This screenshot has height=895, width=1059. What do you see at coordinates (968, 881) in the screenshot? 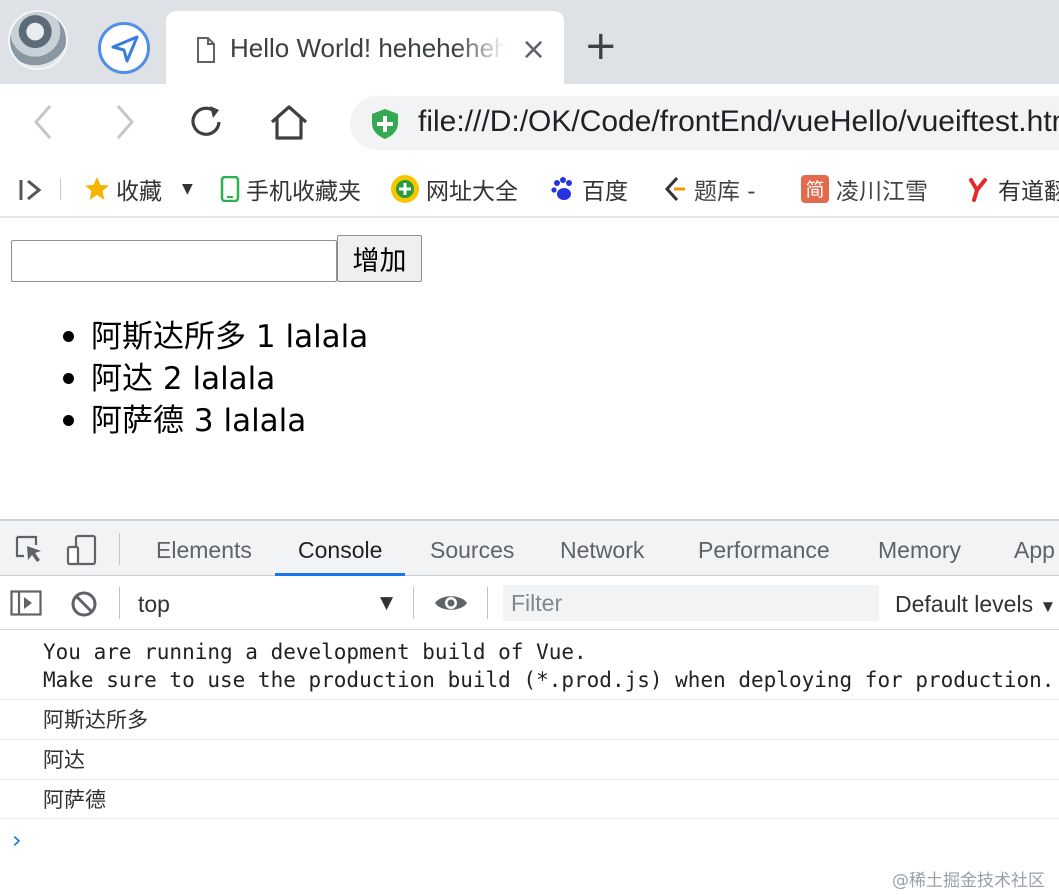
I see `watermark: @稀土掘金技术社区` at bounding box center [968, 881].